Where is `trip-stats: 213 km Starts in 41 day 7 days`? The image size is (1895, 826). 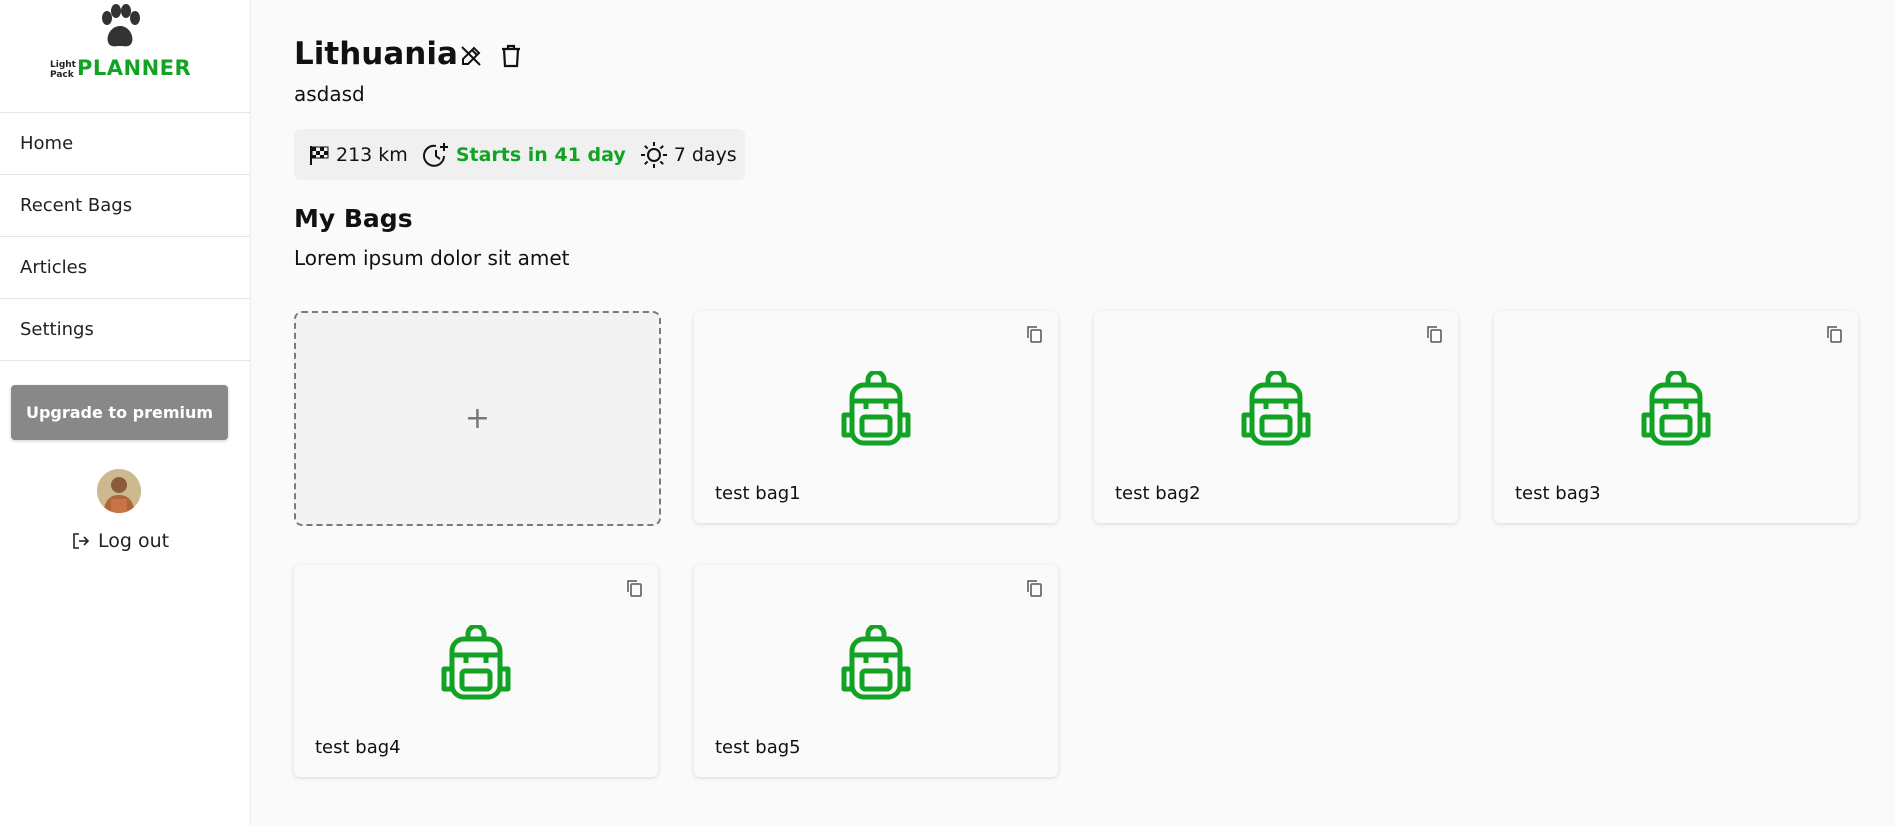 trip-stats: 213 km Starts in 41 day 7 days is located at coordinates (519, 154).